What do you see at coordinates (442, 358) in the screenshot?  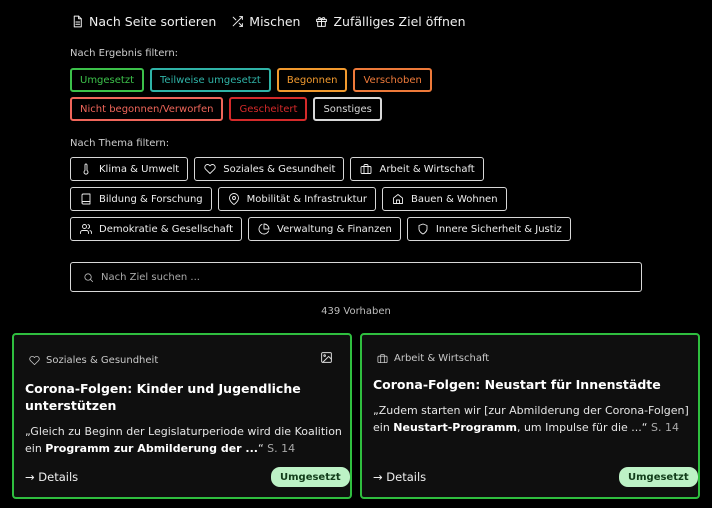 I see `card-topic-label: Arbeit & Wirtschaft` at bounding box center [442, 358].